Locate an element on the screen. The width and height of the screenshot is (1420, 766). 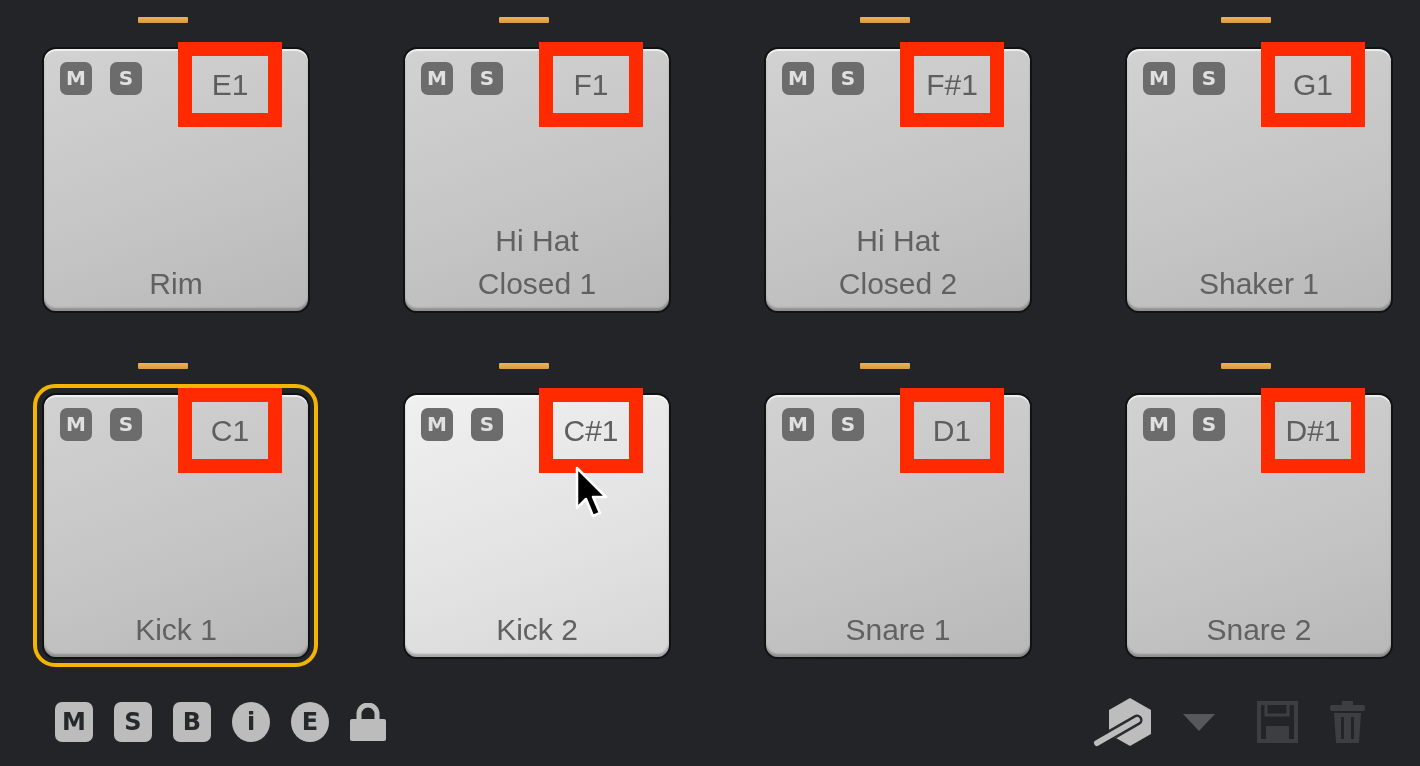
hexagon-logo-icon is located at coordinates (1123, 722).